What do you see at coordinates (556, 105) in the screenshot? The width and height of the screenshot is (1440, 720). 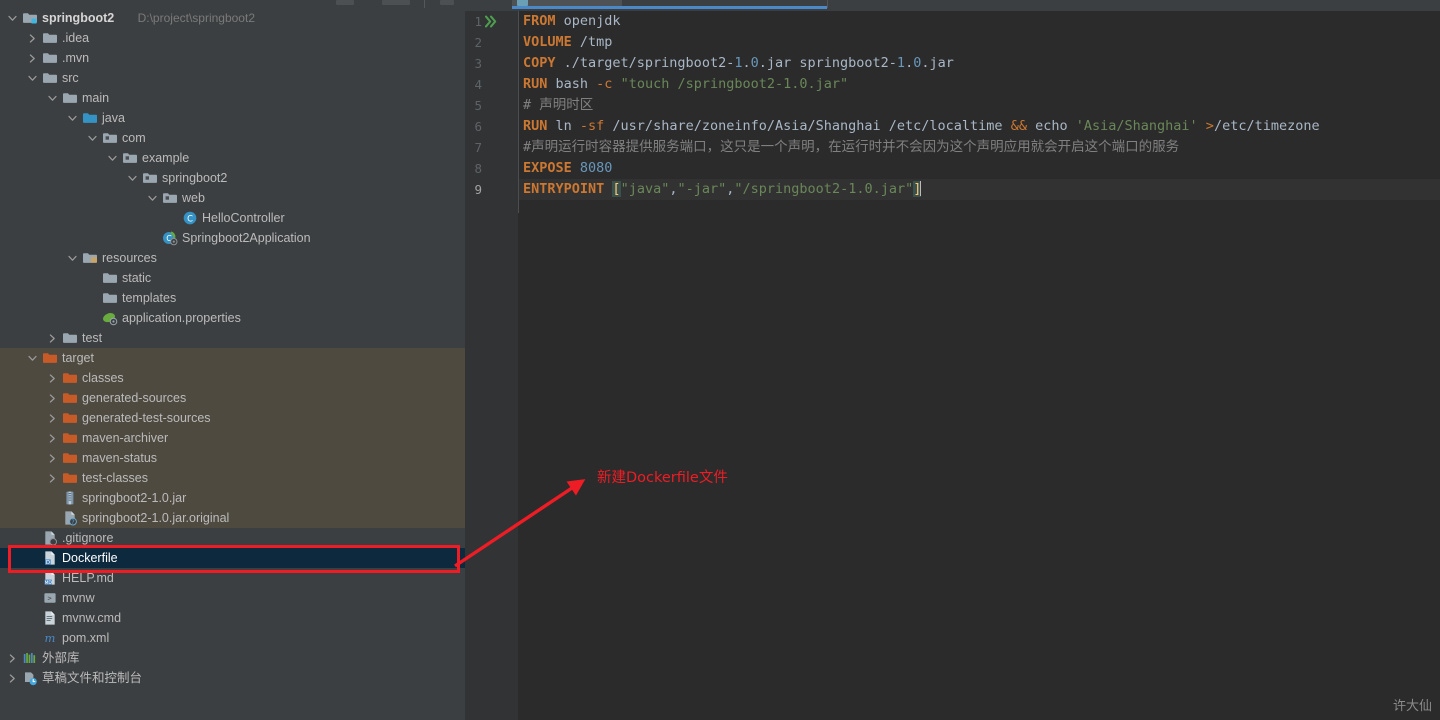 I see `code-line: # 声明时区` at bounding box center [556, 105].